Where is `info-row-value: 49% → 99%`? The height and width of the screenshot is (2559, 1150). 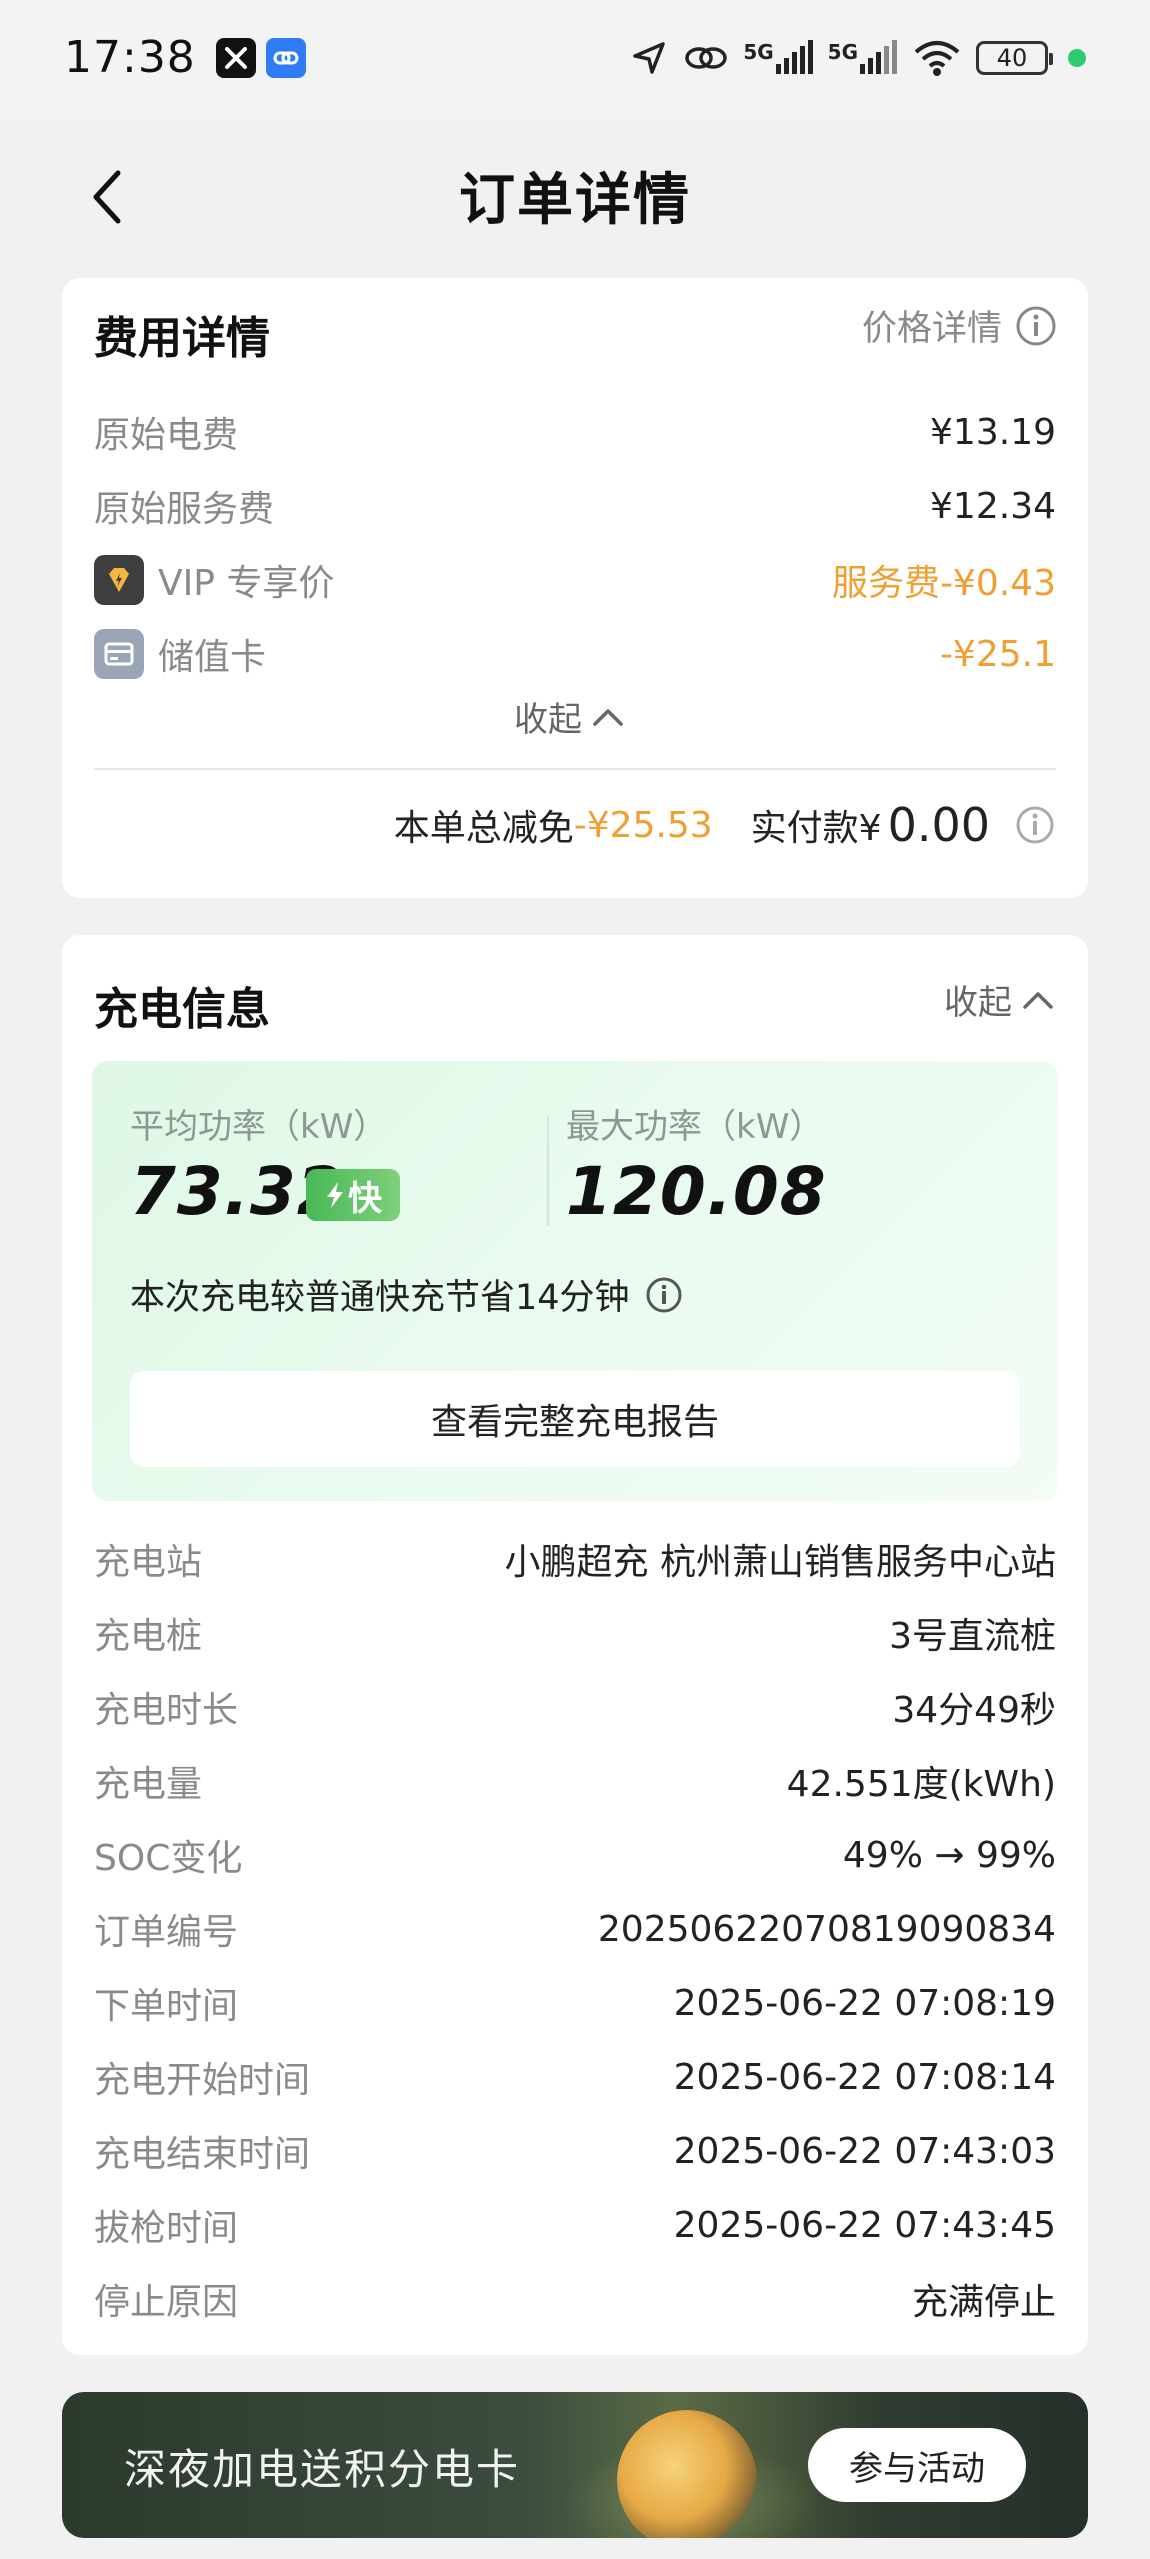
info-row-value: 49% → 99% is located at coordinates (949, 1855).